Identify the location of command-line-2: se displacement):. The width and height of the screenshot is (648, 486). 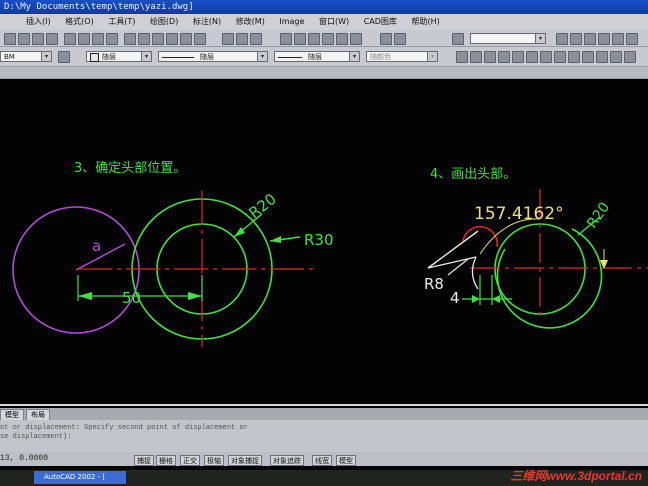
(36, 437).